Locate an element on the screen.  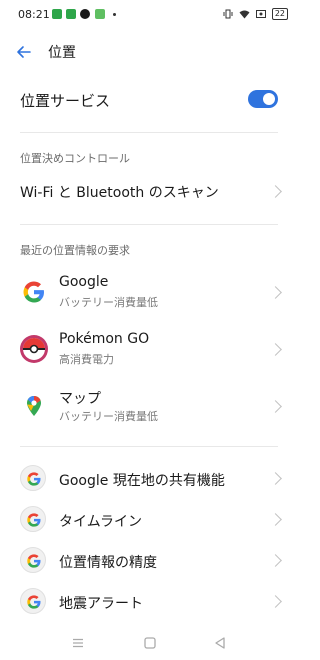
location-services-toggle is located at coordinates (263, 99).